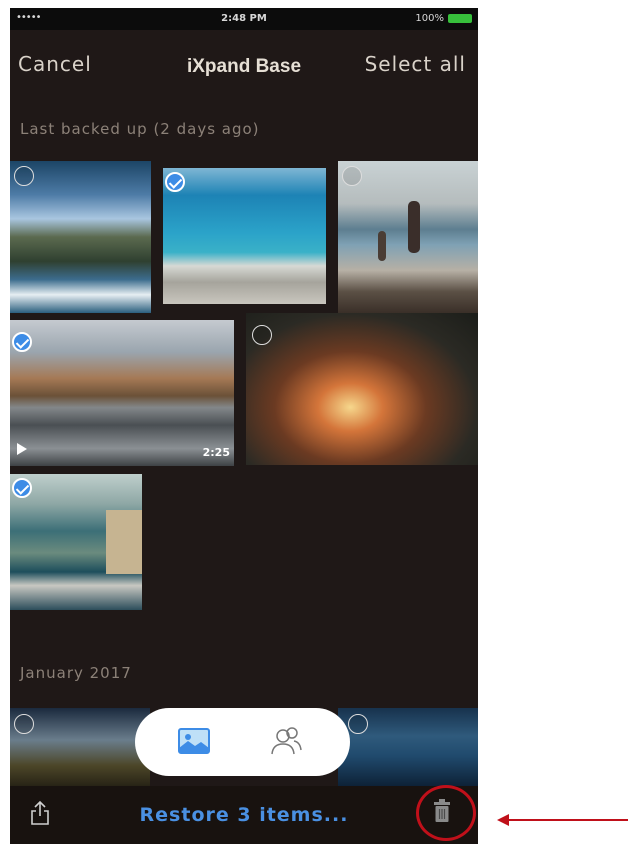 The image size is (633, 844). I want to click on child-figure, so click(382, 246).